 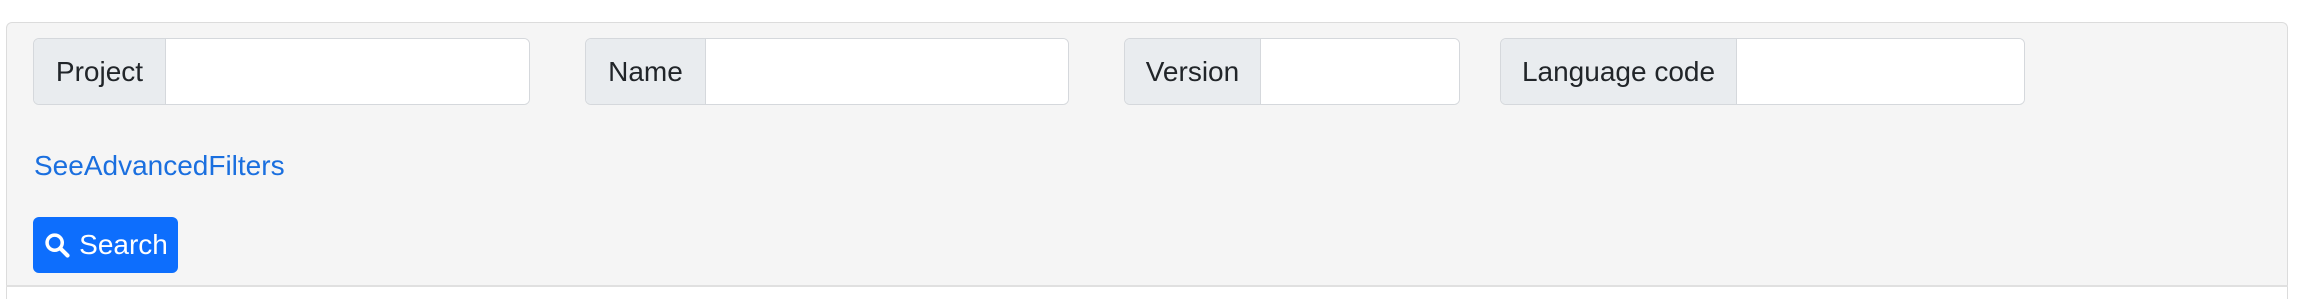 I want to click on project-filter-input, so click(x=347, y=71).